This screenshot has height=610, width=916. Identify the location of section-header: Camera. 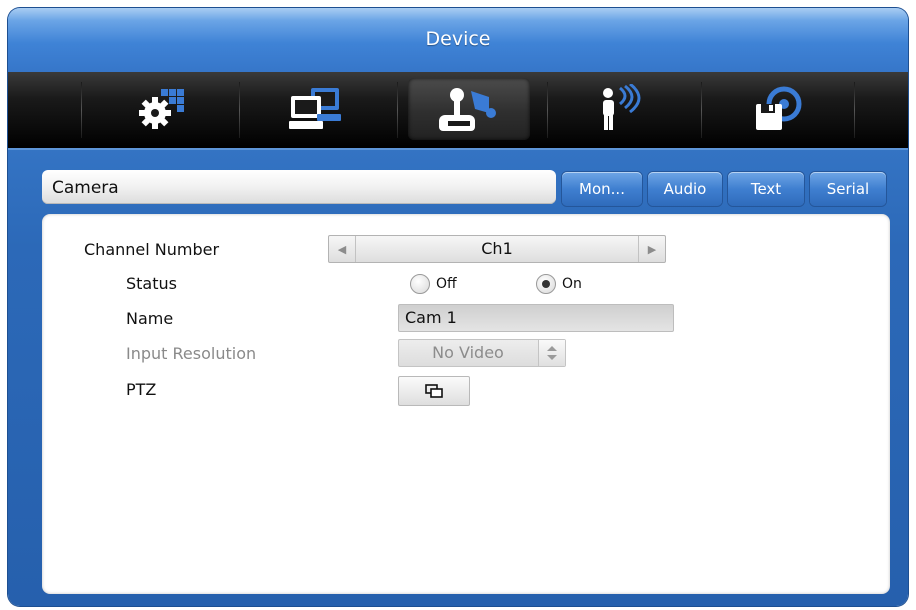
(299, 187).